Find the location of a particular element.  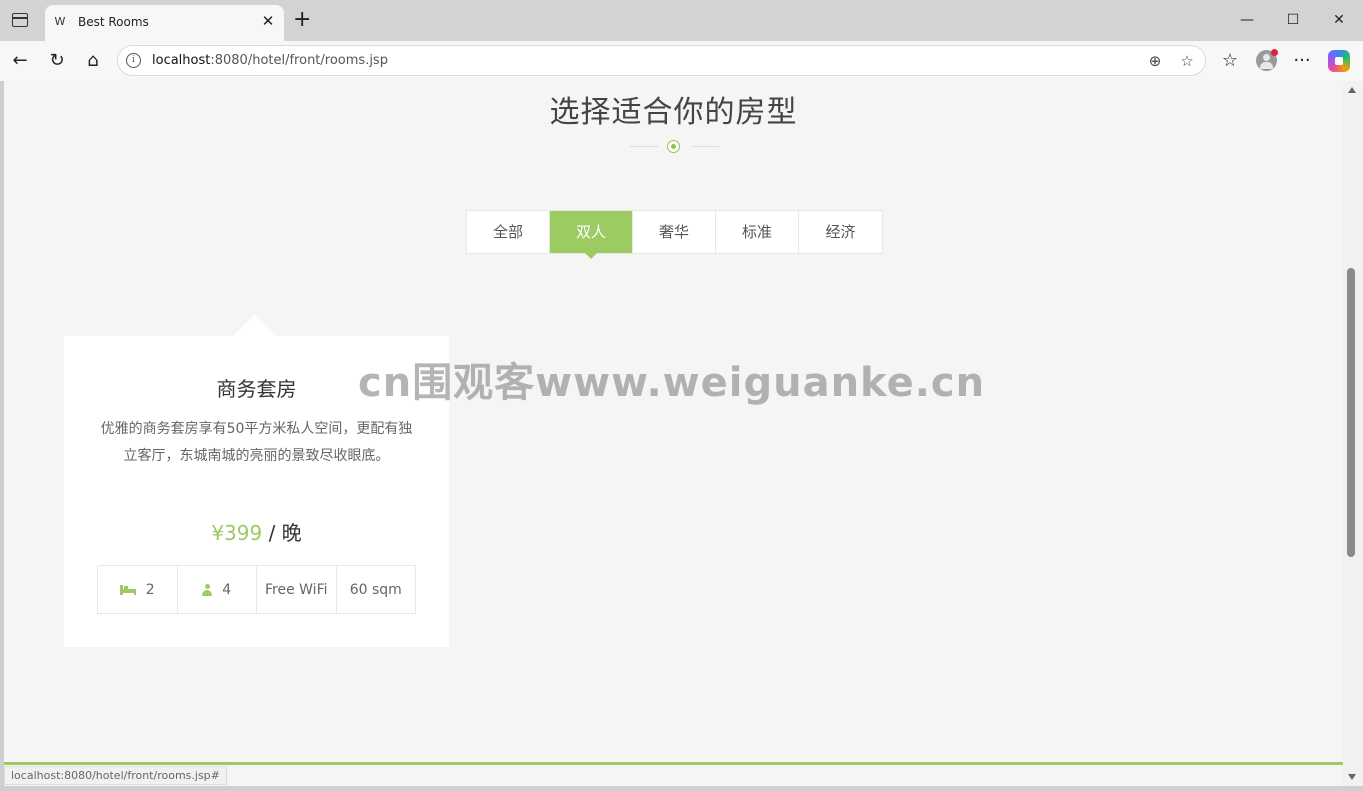

amenity-wifi: Free WiFi is located at coordinates (297, 589).